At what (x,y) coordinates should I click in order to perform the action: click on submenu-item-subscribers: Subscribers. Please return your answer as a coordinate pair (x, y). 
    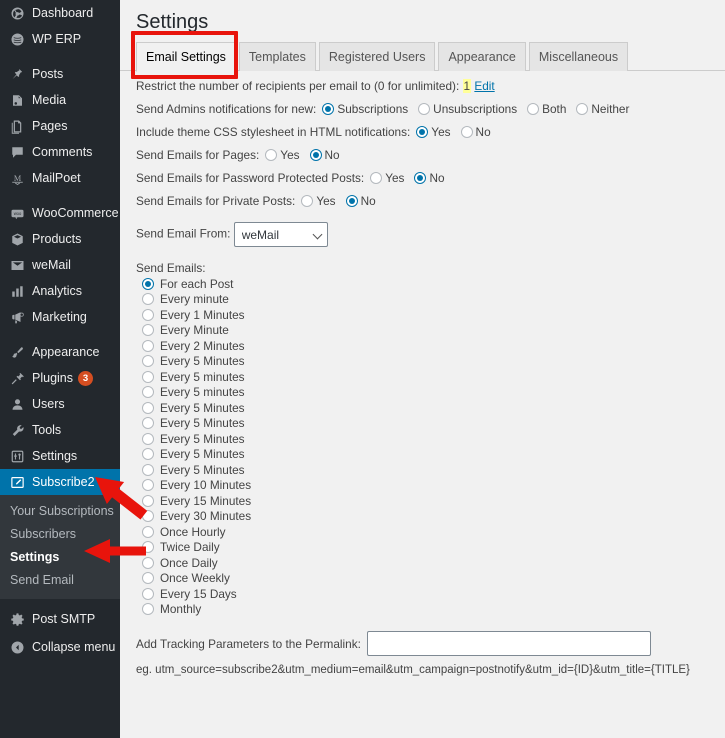
    Looking at the image, I should click on (60, 534).